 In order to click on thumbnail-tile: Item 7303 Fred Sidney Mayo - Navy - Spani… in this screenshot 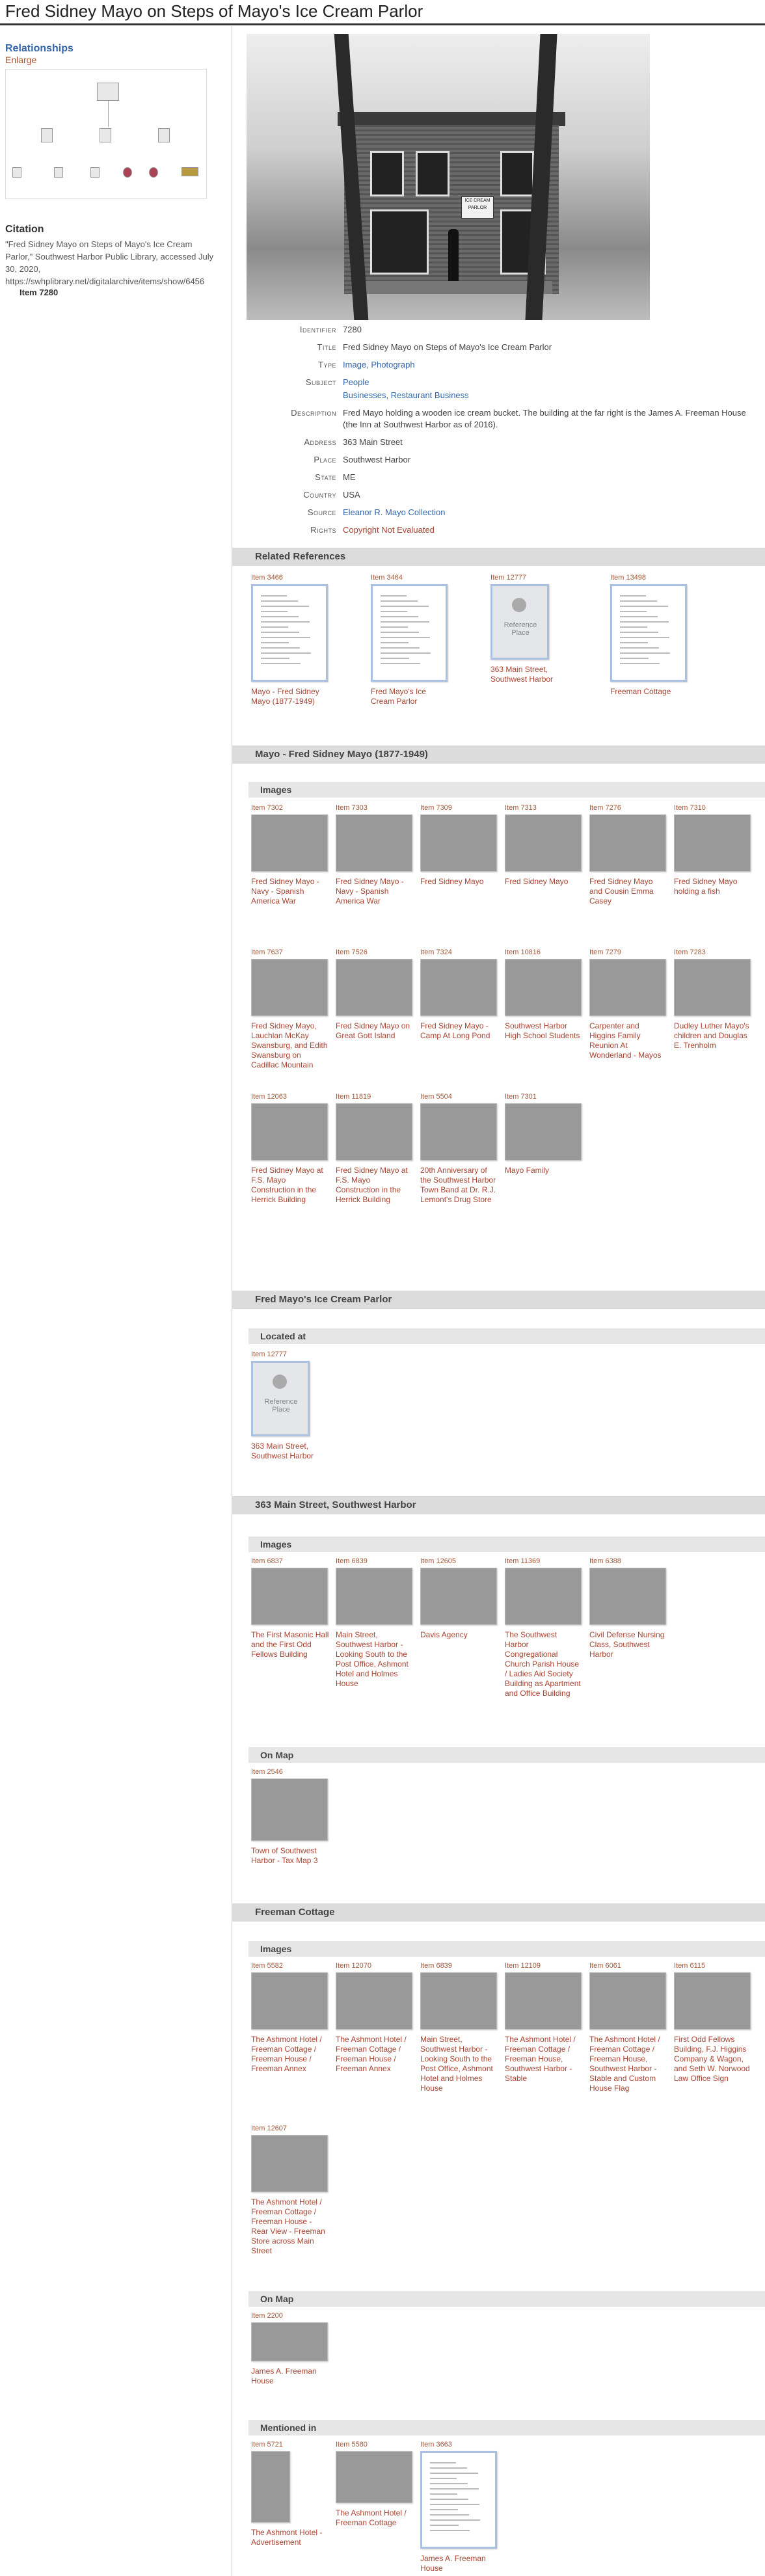, I will do `click(377, 855)`.